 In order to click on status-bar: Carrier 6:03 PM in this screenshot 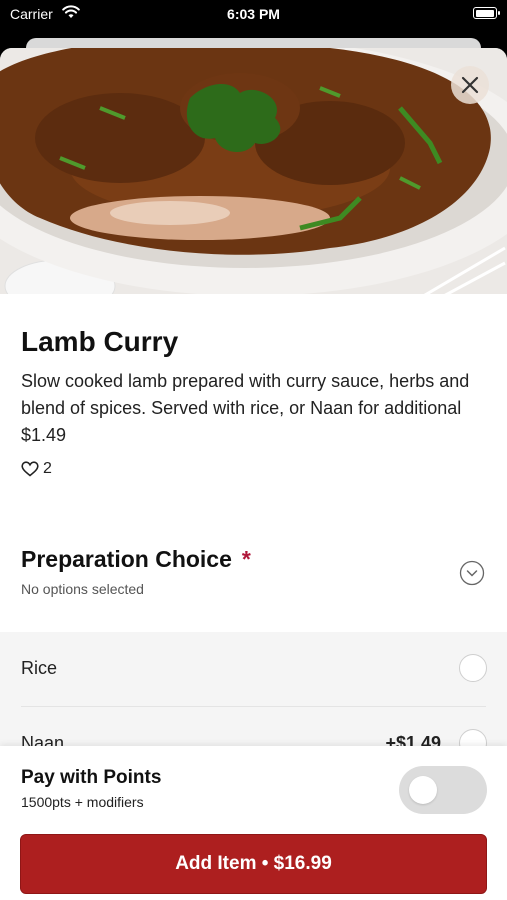, I will do `click(253, 16)`.